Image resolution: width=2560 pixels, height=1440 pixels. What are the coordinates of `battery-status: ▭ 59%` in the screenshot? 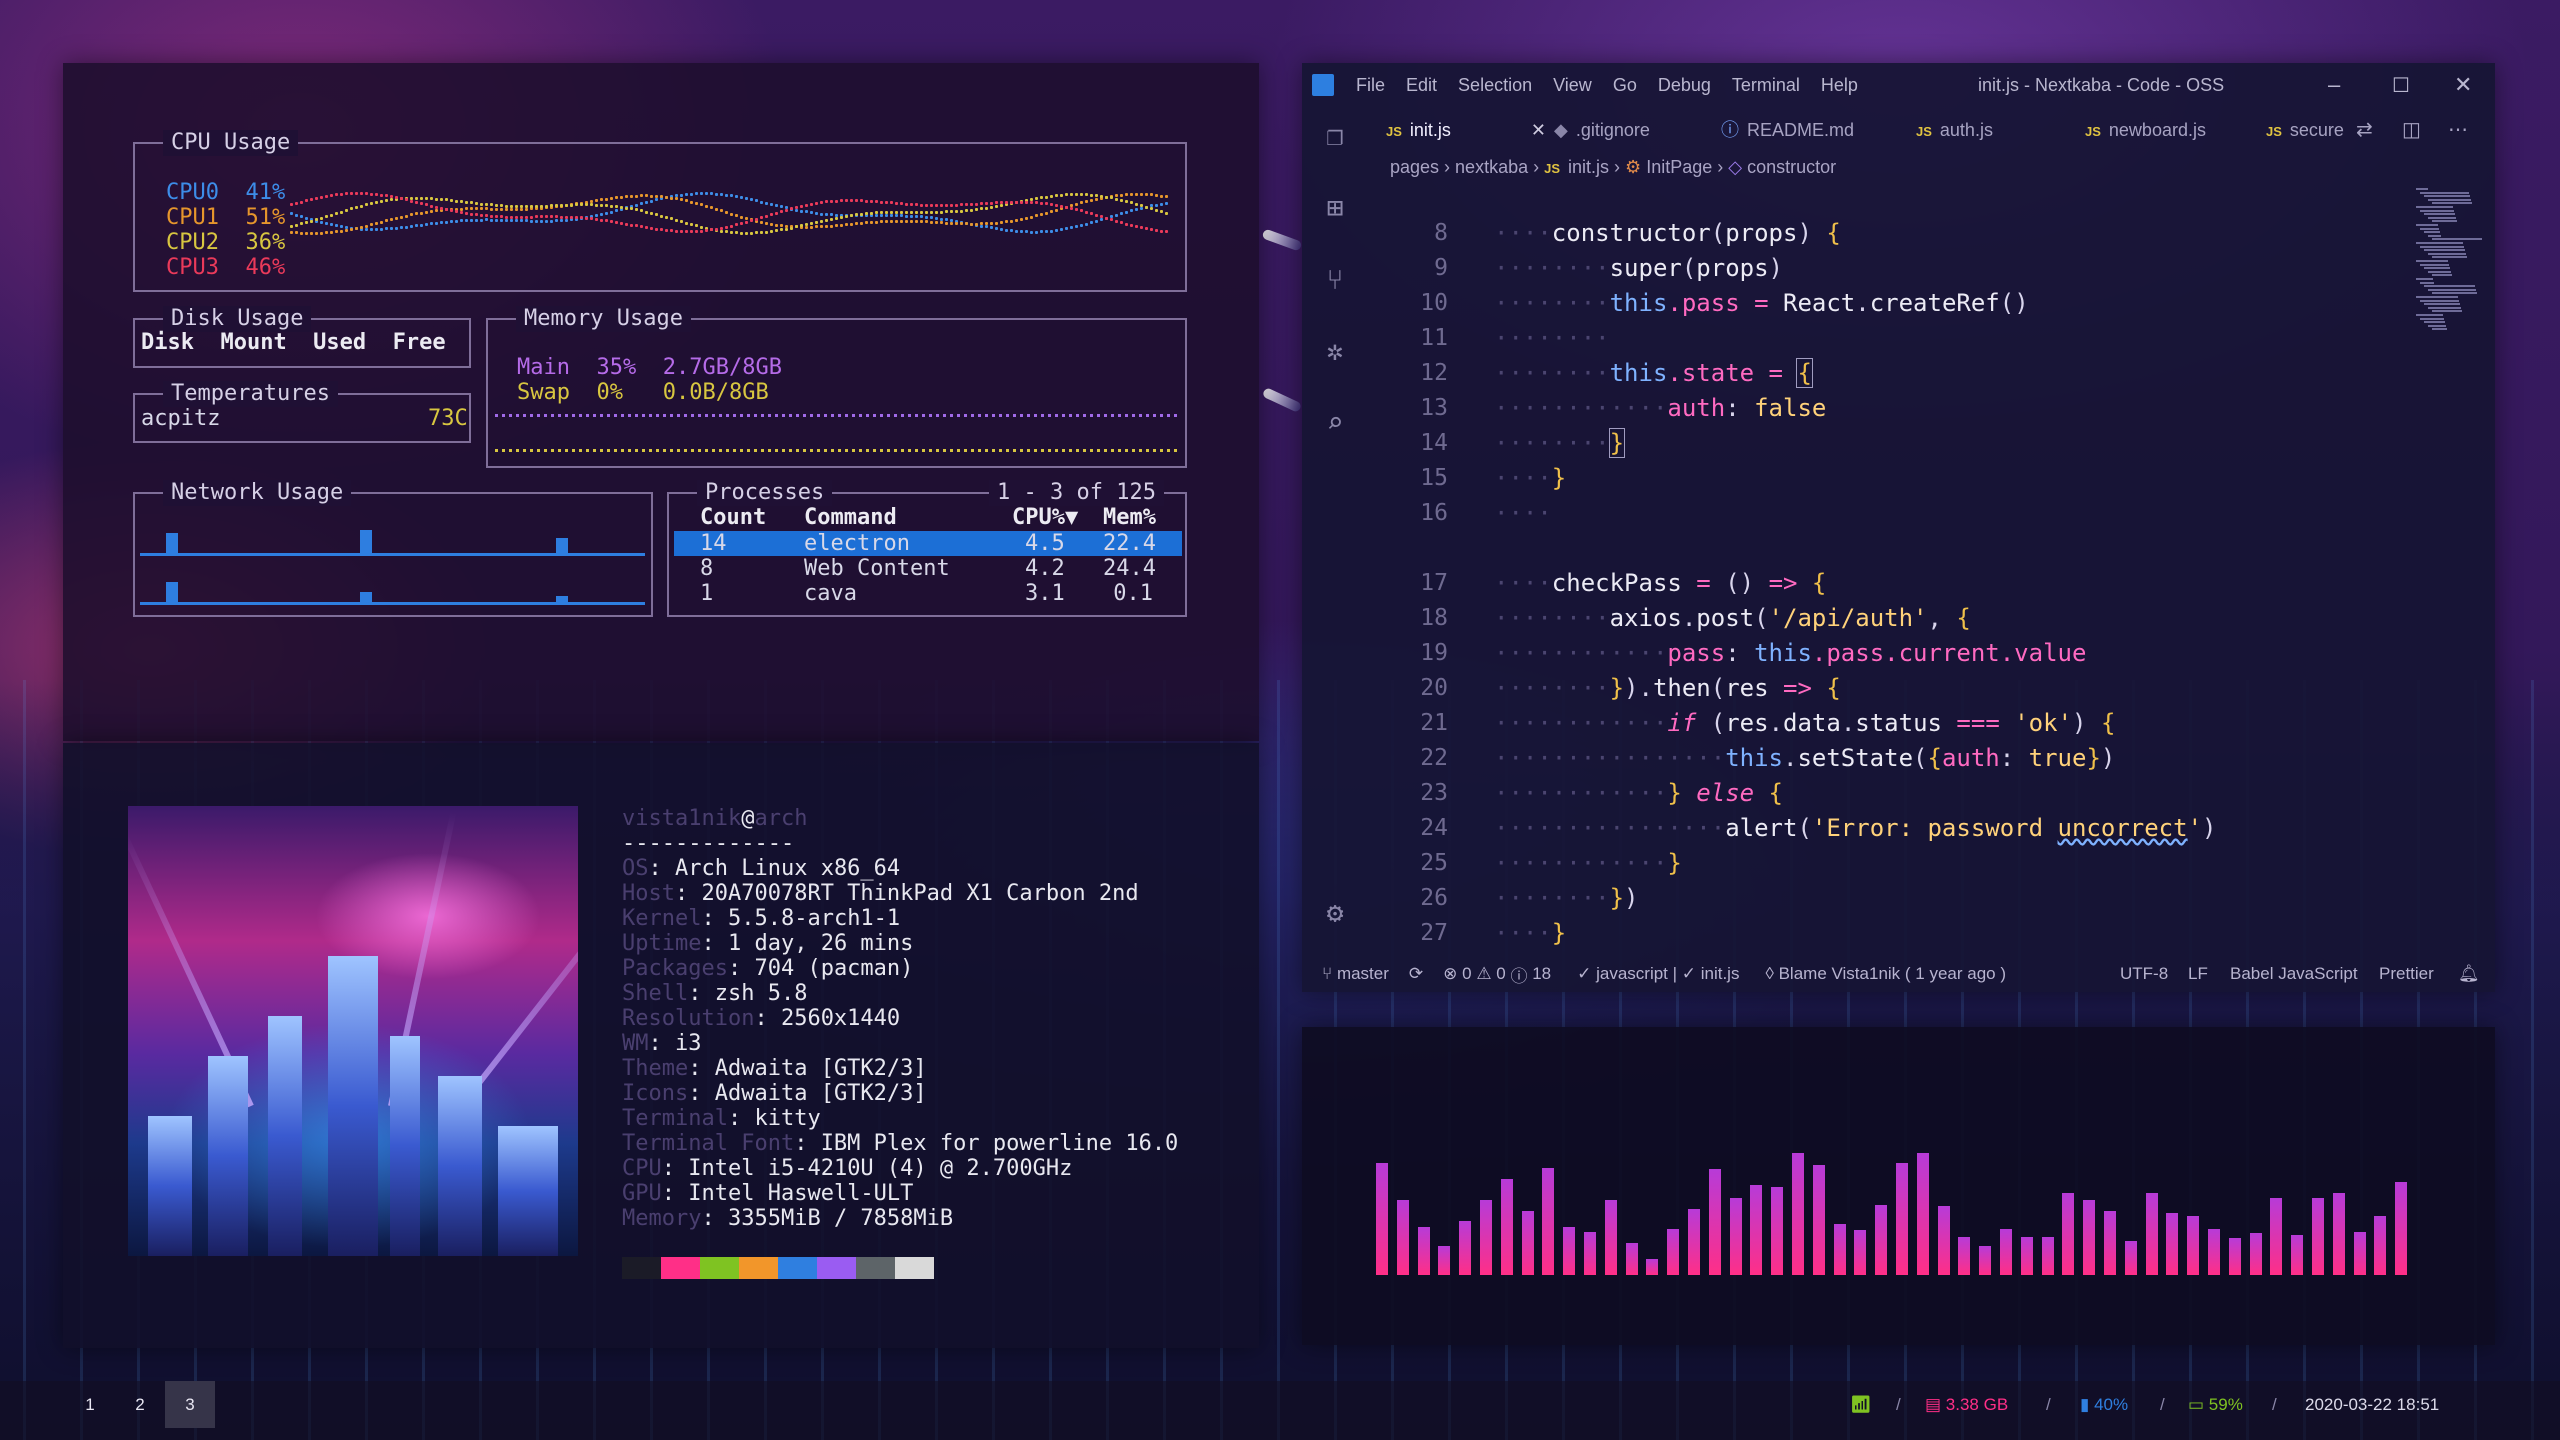 It's located at (2215, 1404).